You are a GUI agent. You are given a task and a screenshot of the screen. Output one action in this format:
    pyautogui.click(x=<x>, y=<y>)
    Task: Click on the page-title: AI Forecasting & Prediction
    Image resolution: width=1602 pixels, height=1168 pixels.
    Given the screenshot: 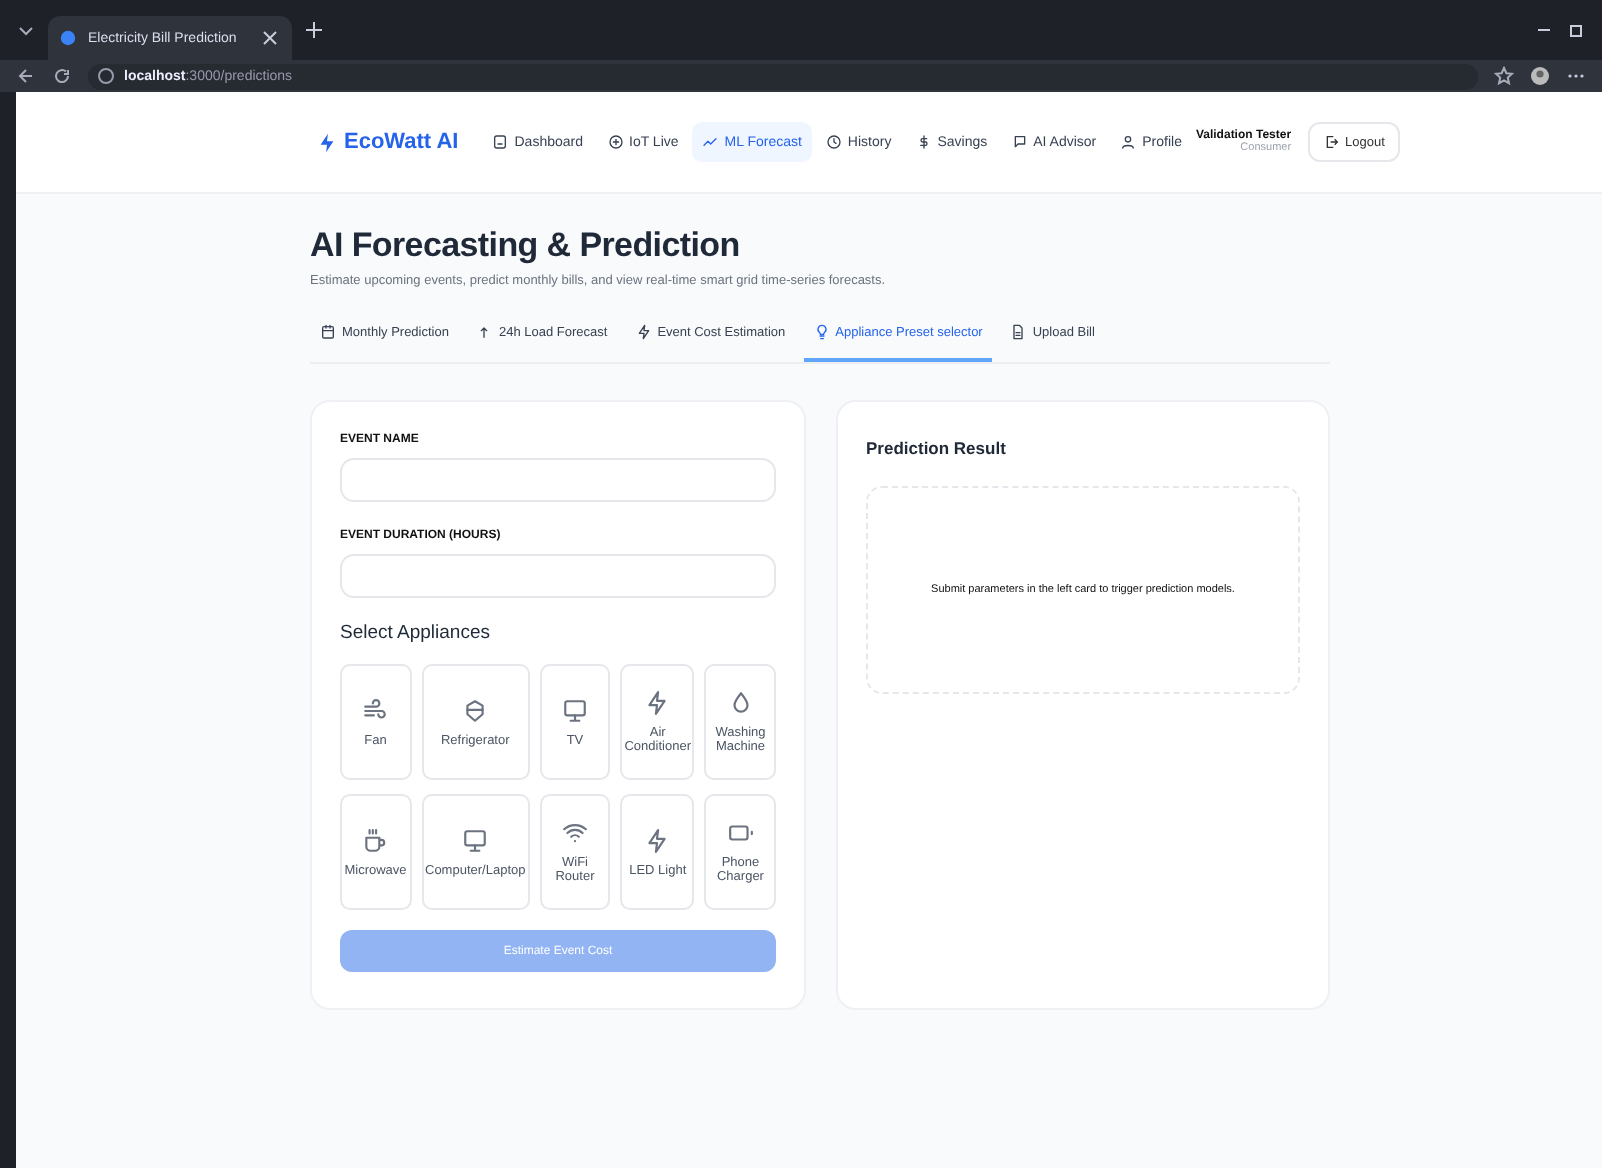 What is the action you would take?
    pyautogui.click(x=526, y=246)
    